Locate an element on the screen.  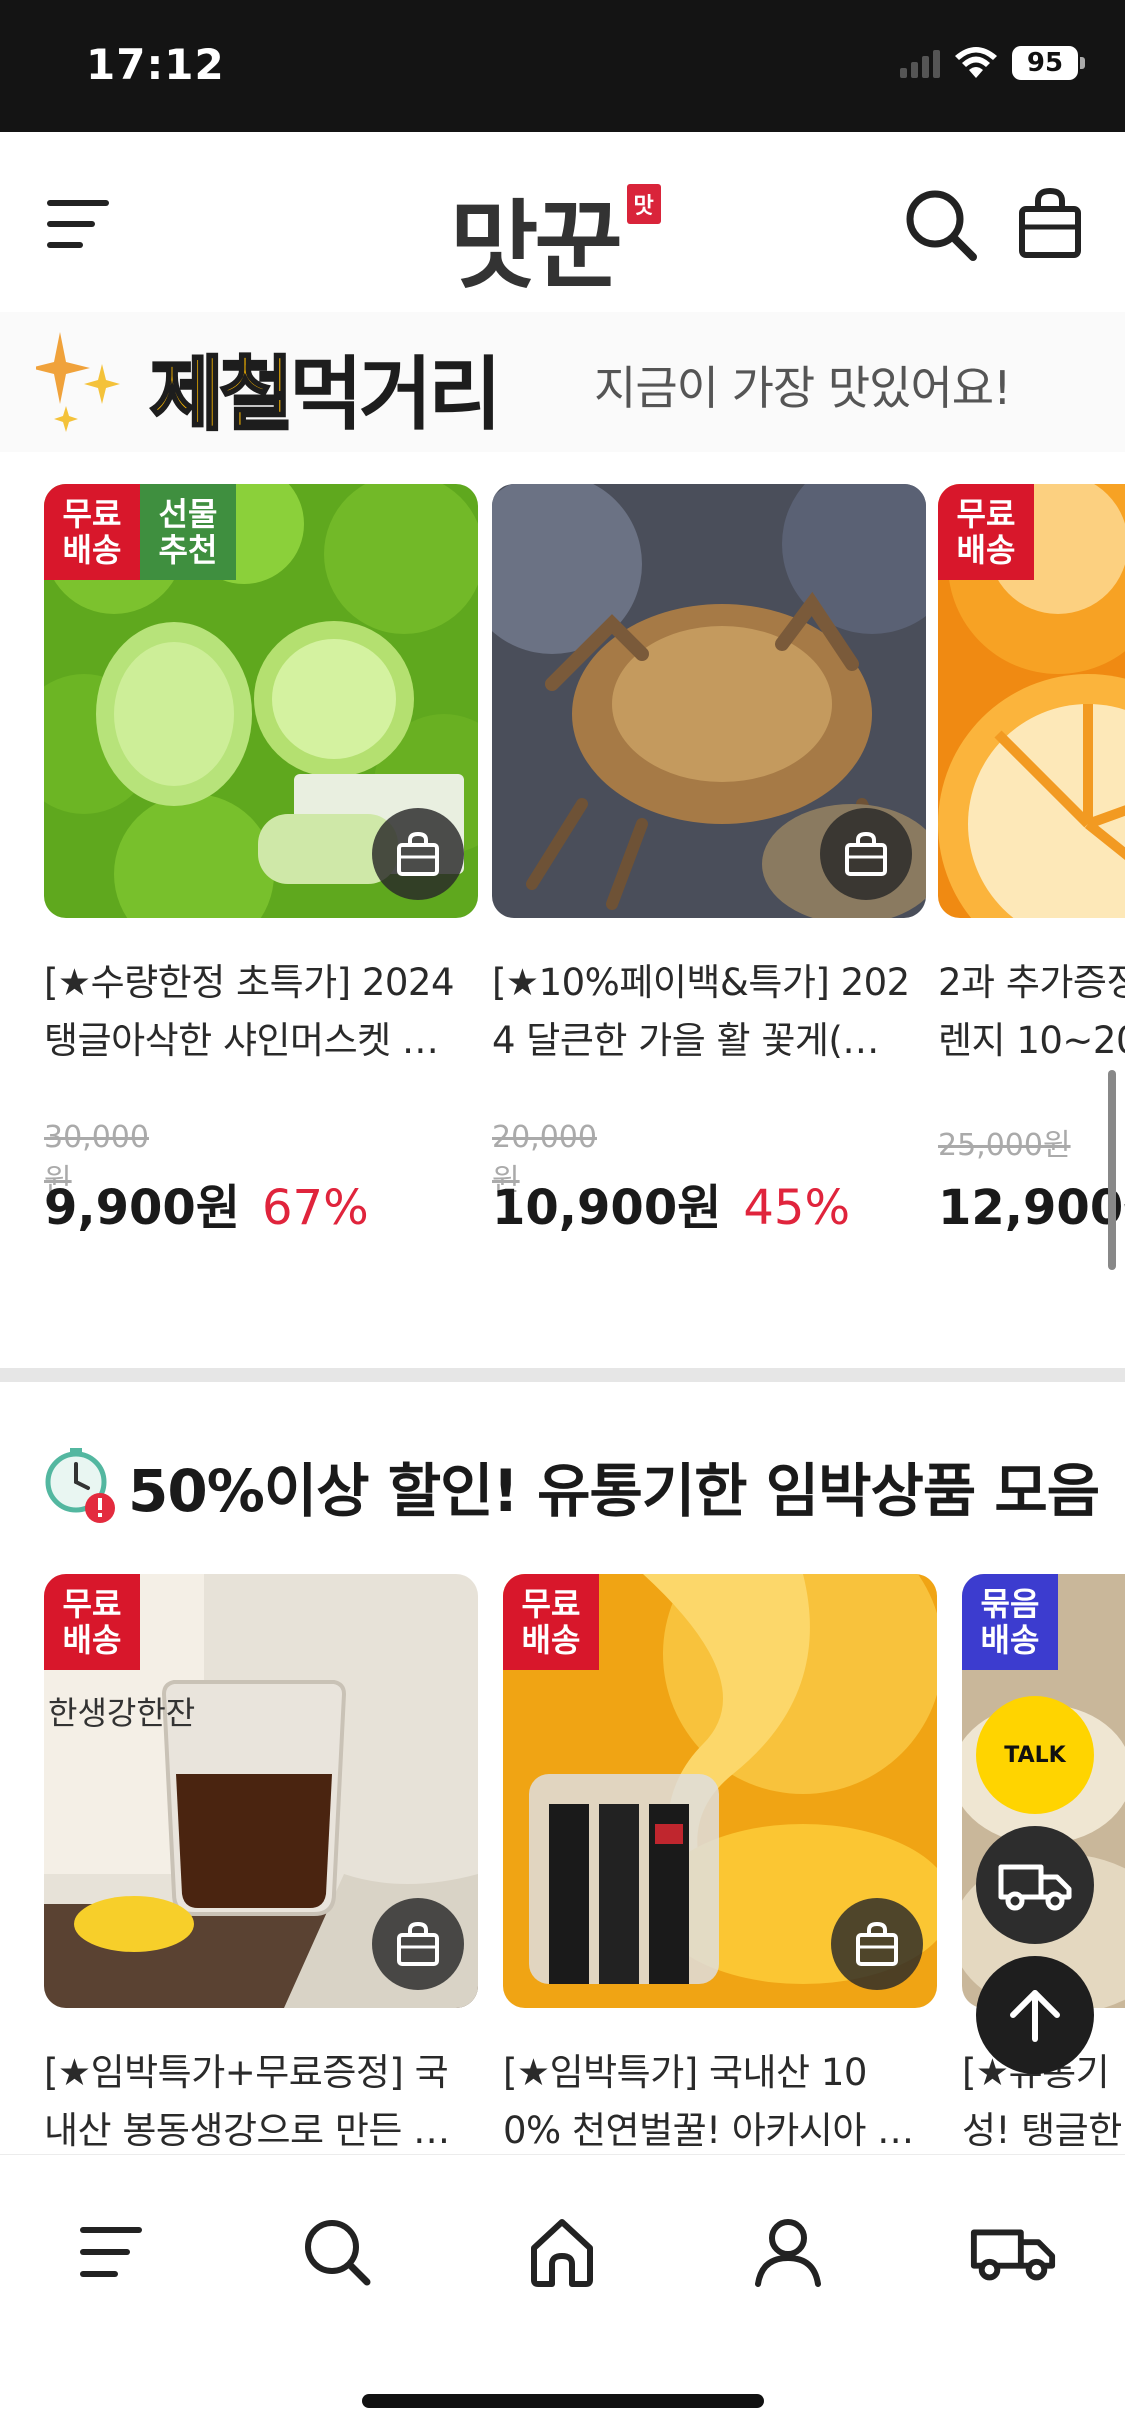
sale-price-row: 10,900원 45% is located at coordinates (671, 1203).